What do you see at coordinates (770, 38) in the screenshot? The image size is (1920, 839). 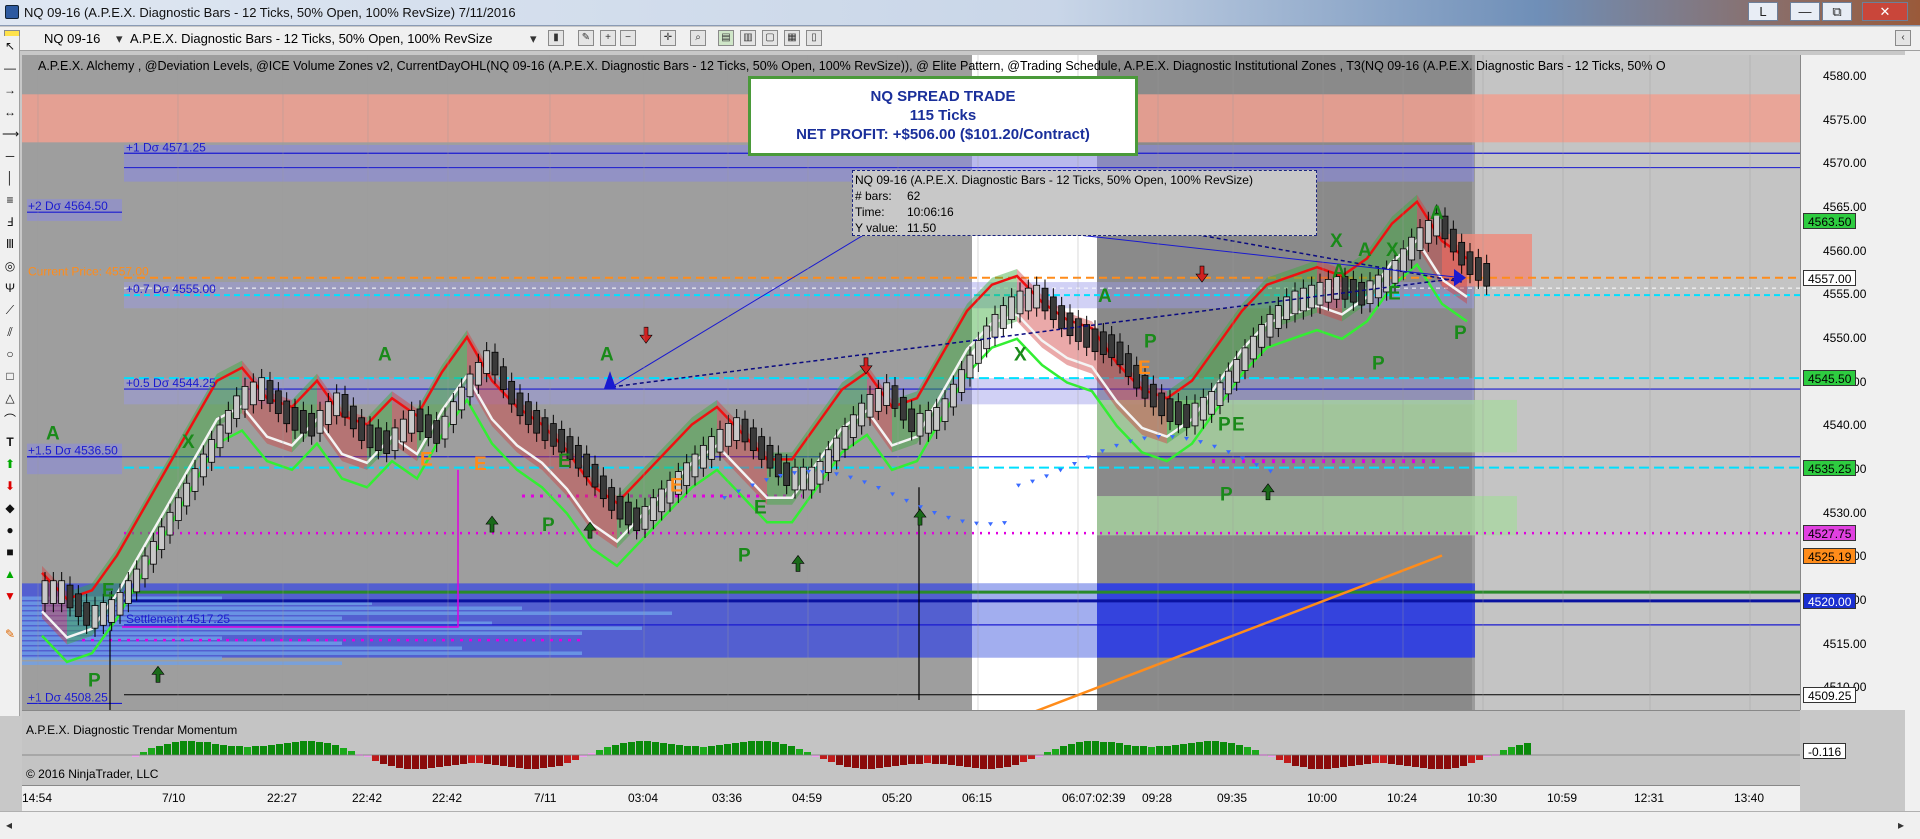 I see `image-icon: ▢` at bounding box center [770, 38].